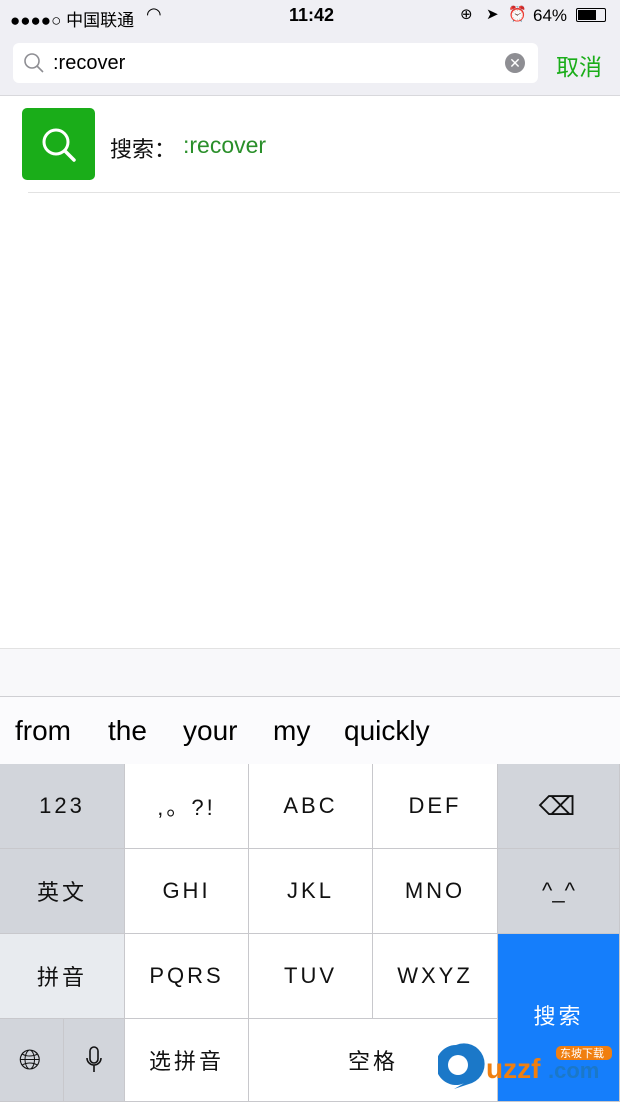 This screenshot has height=1102, width=620. What do you see at coordinates (210, 731) in the screenshot?
I see `suggestion-item: your` at bounding box center [210, 731].